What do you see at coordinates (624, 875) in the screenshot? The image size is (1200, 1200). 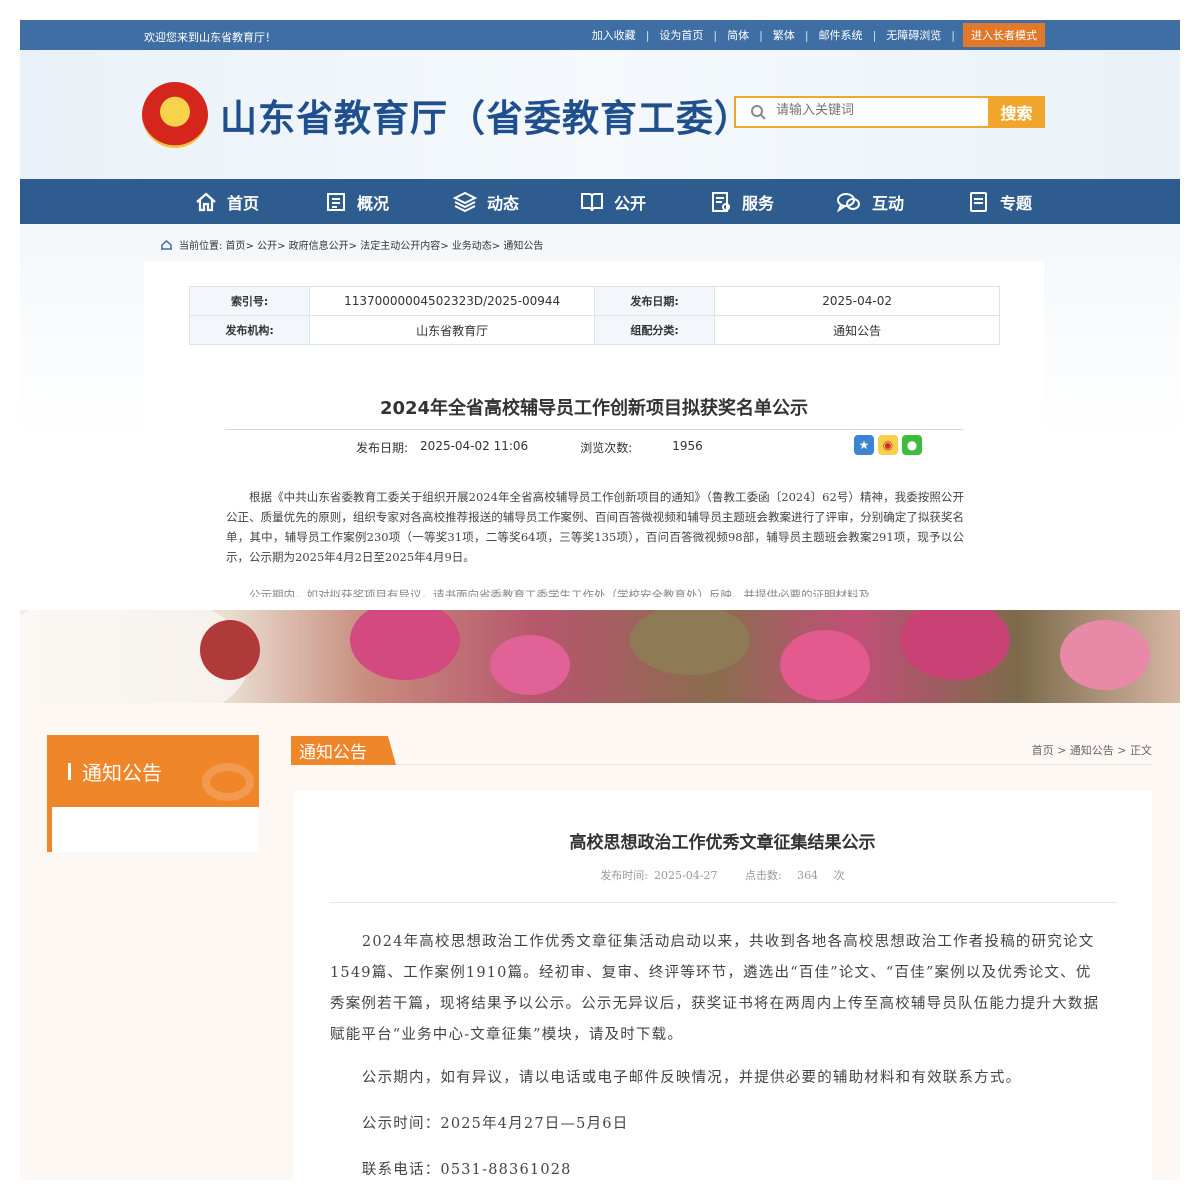 I see `time-label: 发布时间:` at bounding box center [624, 875].